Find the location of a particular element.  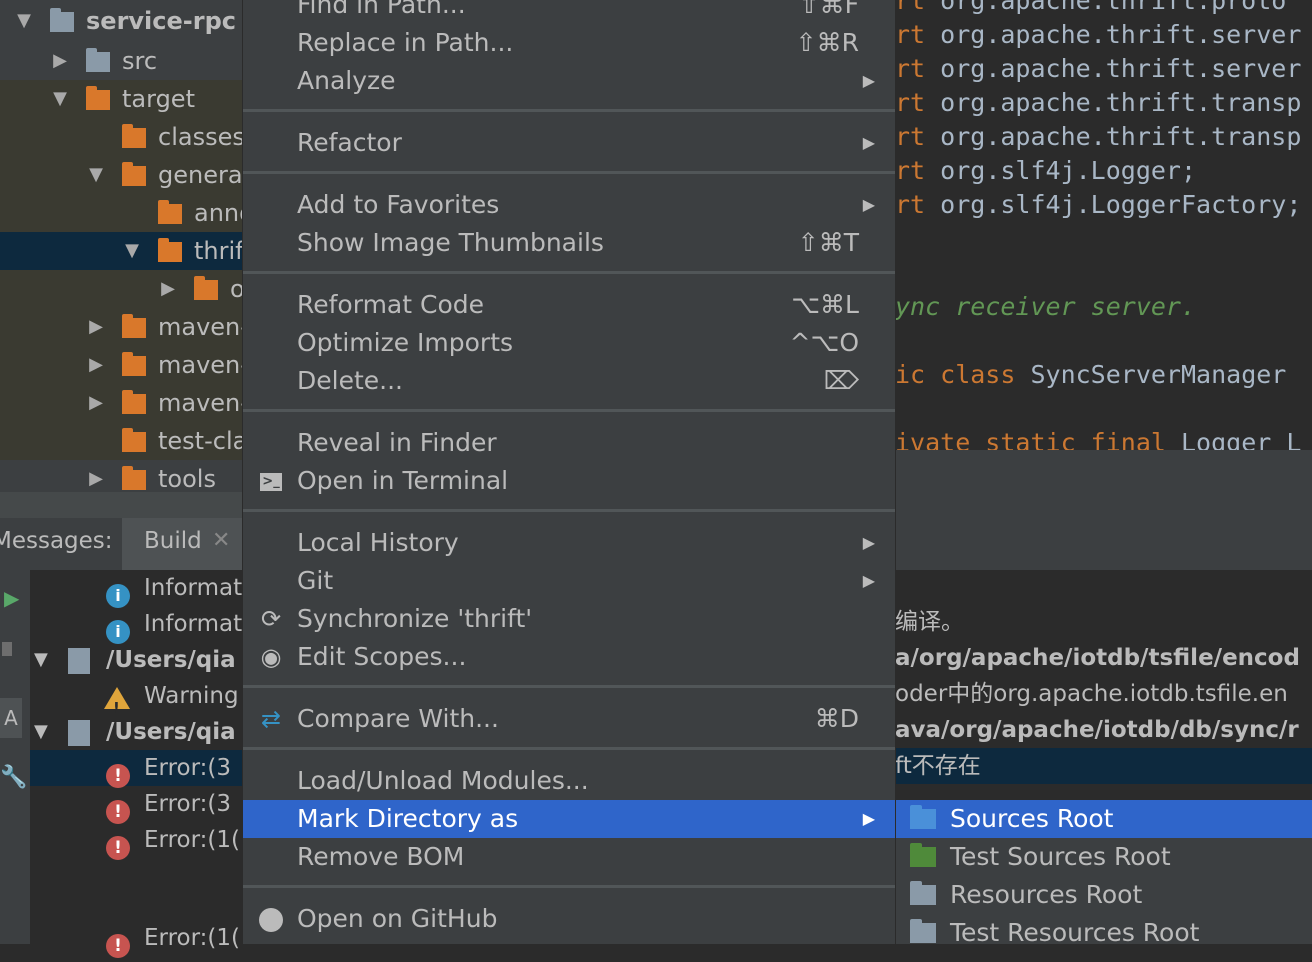

menu-item-optimize-imports: Optimize Imports ^⌥O is located at coordinates (569, 343).